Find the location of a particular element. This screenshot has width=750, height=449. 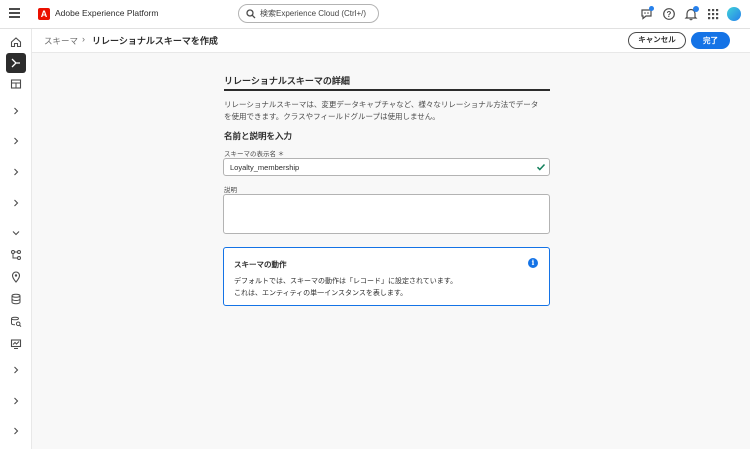

database-icon is located at coordinates (16, 299).